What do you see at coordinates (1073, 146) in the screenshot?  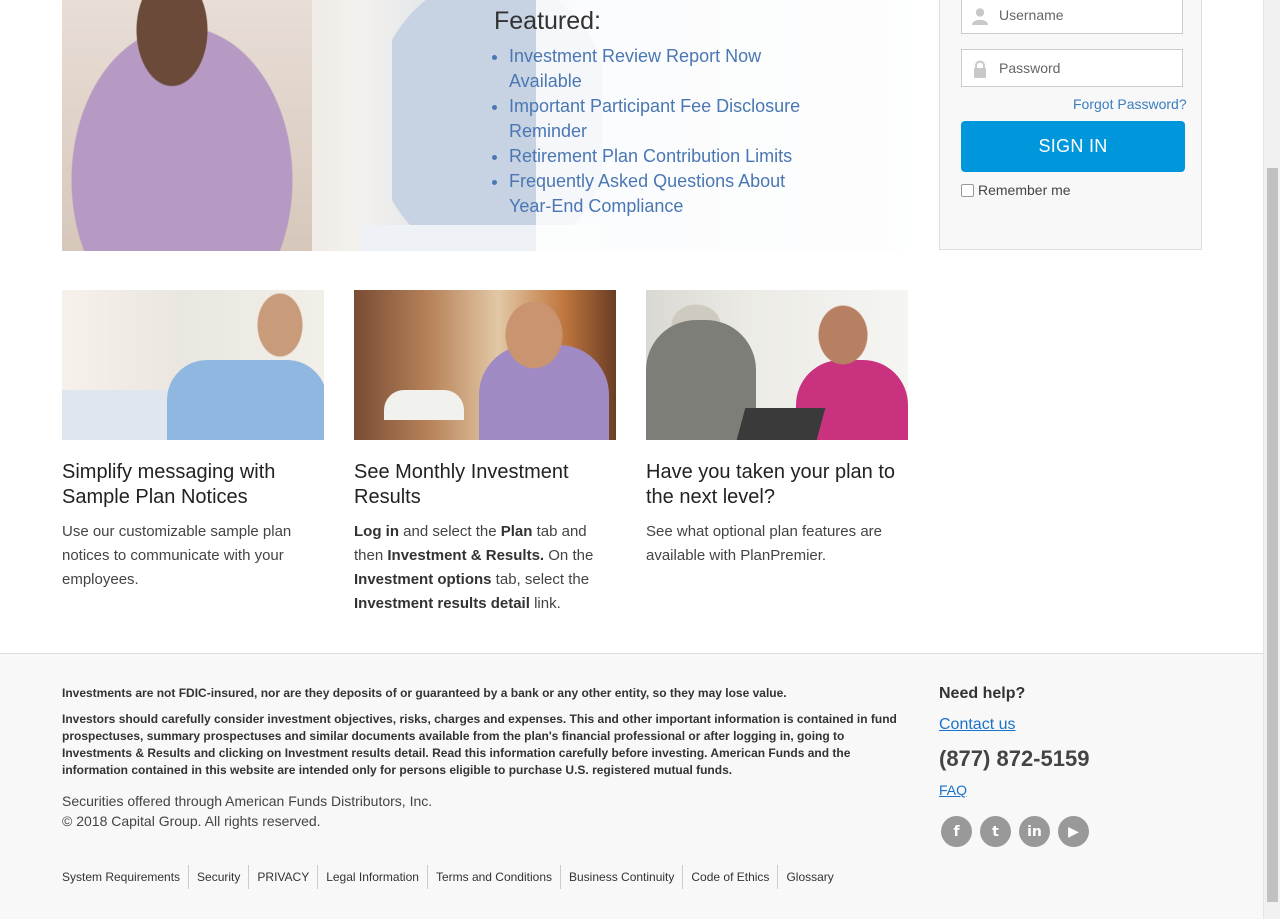 I see `sign-in-button: SIGN IN` at bounding box center [1073, 146].